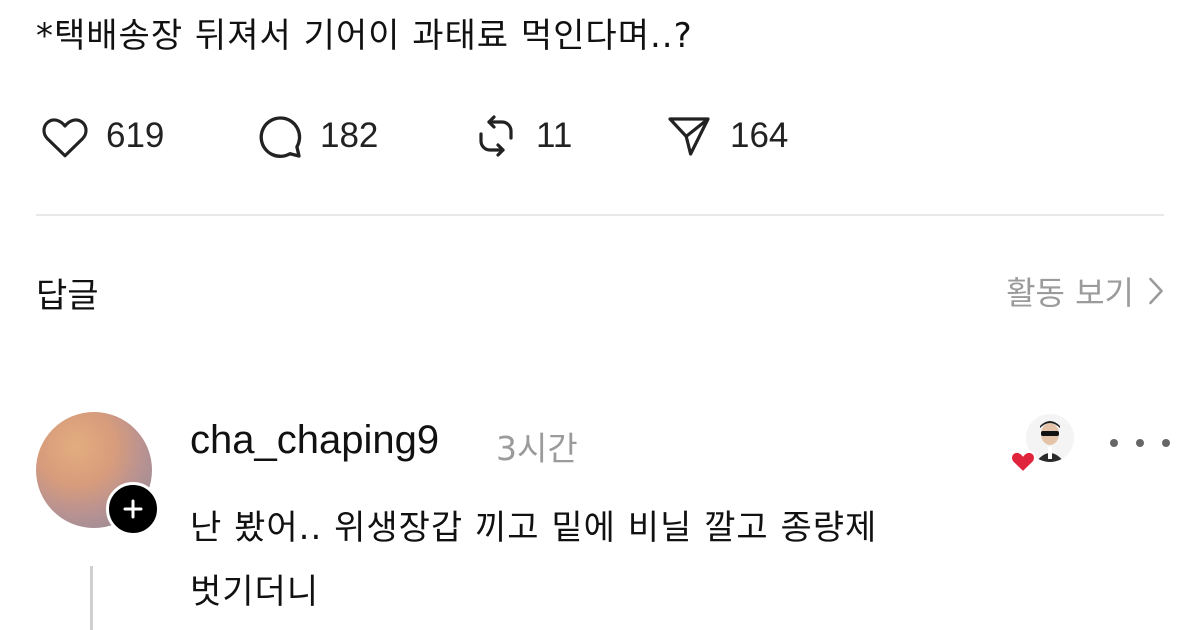  I want to click on plus-icon, so click(133, 509).